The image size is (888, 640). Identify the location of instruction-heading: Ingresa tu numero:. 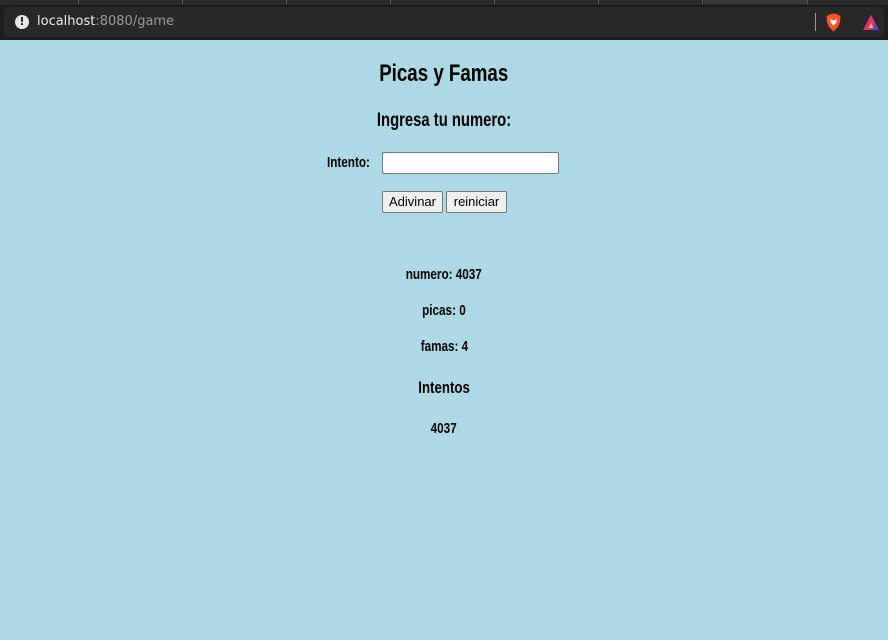
(444, 120).